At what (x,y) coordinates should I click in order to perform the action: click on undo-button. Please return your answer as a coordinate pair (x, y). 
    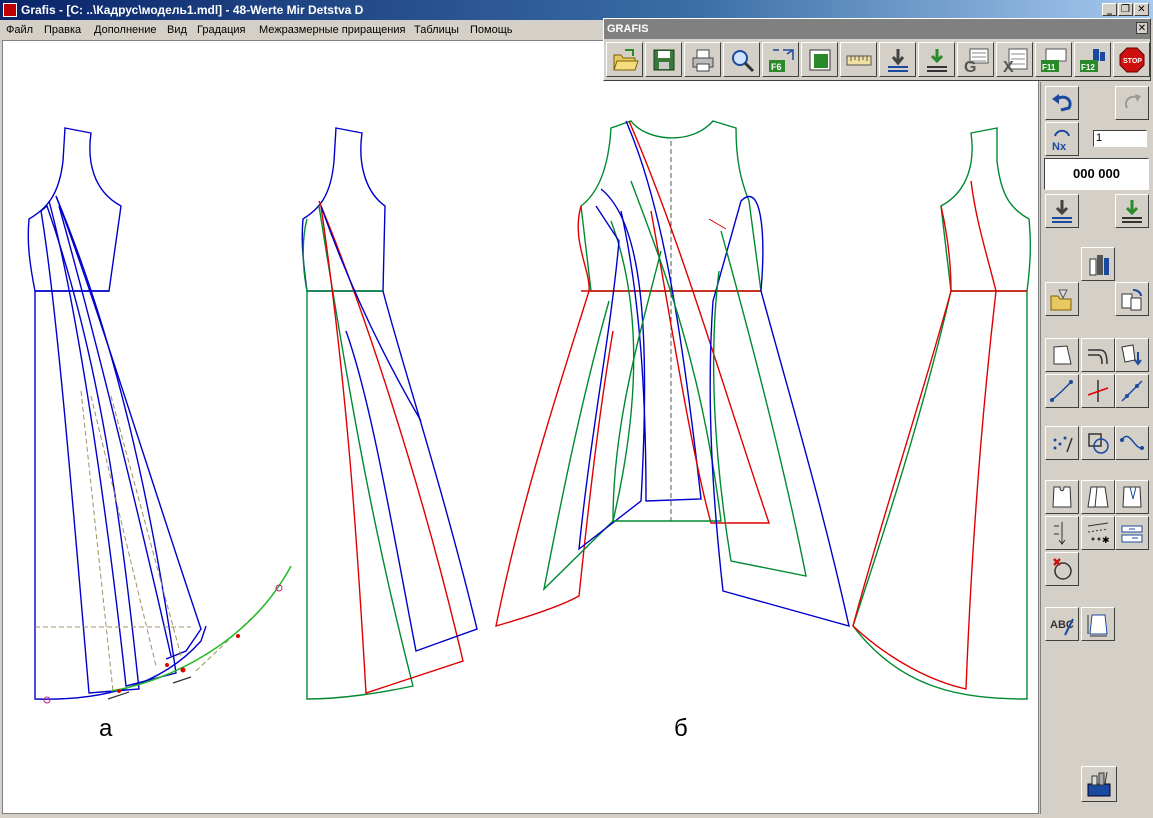
    Looking at the image, I should click on (1062, 103).